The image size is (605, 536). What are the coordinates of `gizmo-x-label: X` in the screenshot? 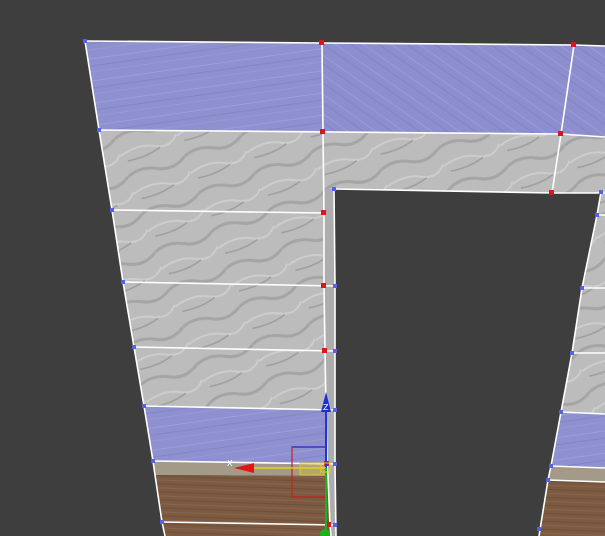 It's located at (230, 463).